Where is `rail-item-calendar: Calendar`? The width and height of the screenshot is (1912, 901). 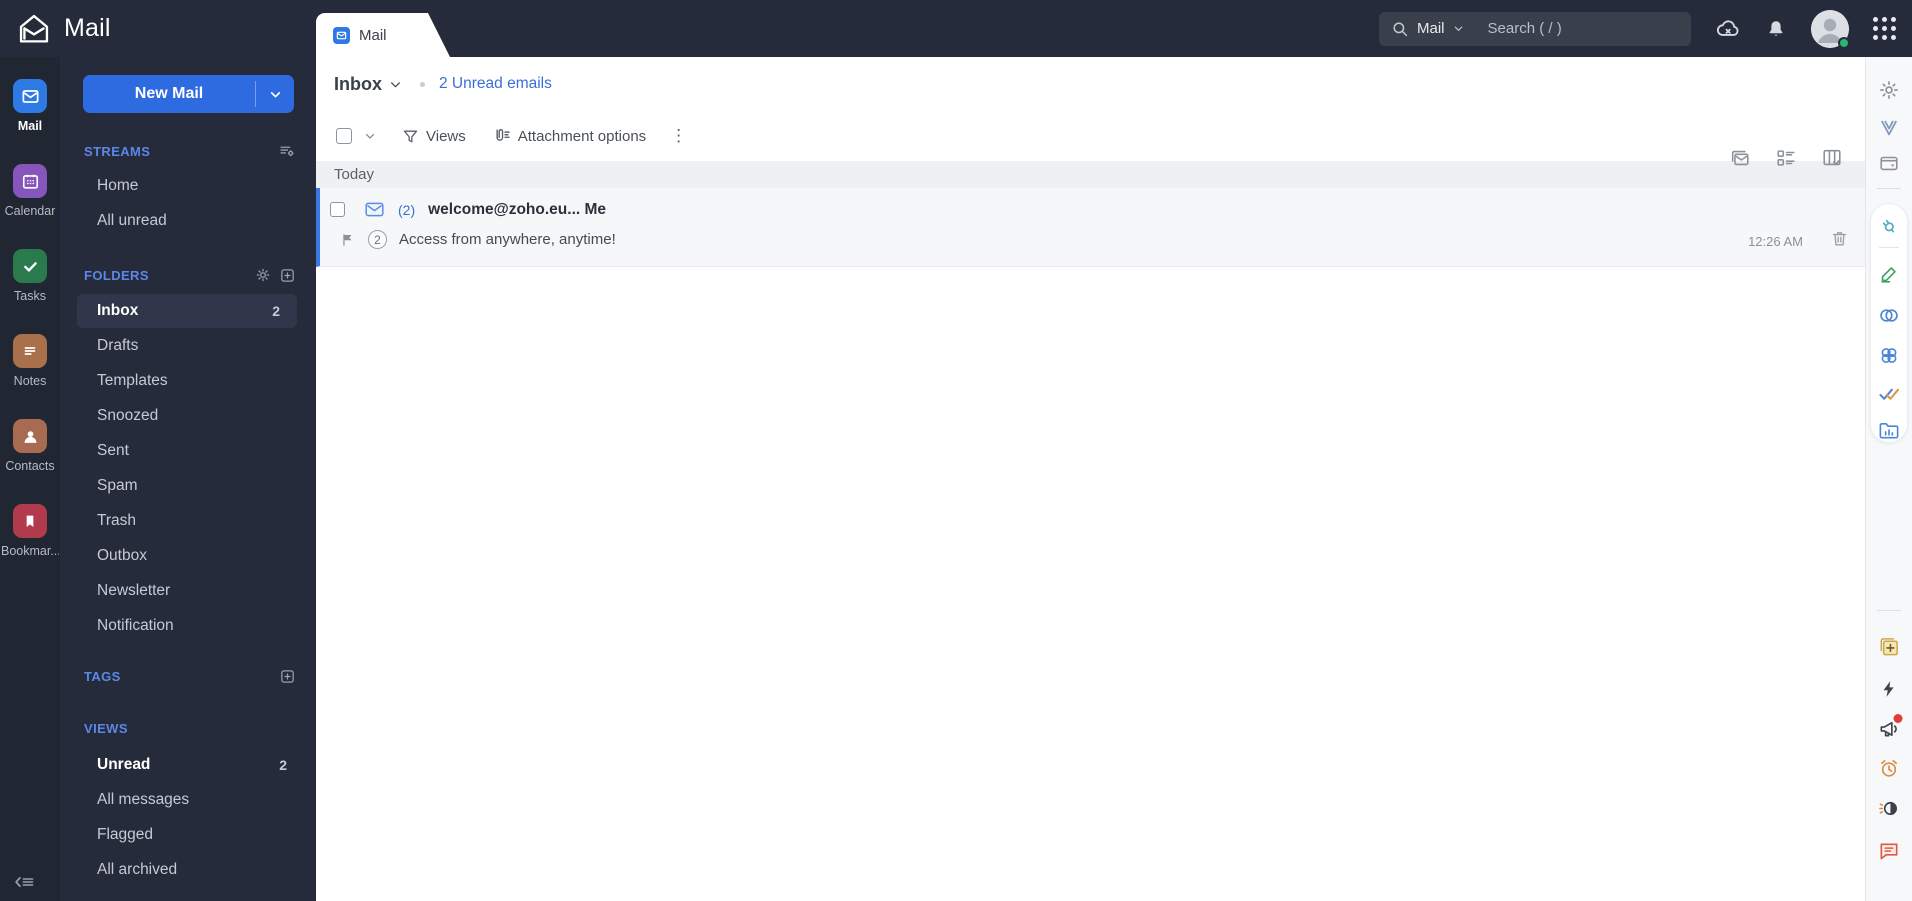 rail-item-calendar: Calendar is located at coordinates (30, 191).